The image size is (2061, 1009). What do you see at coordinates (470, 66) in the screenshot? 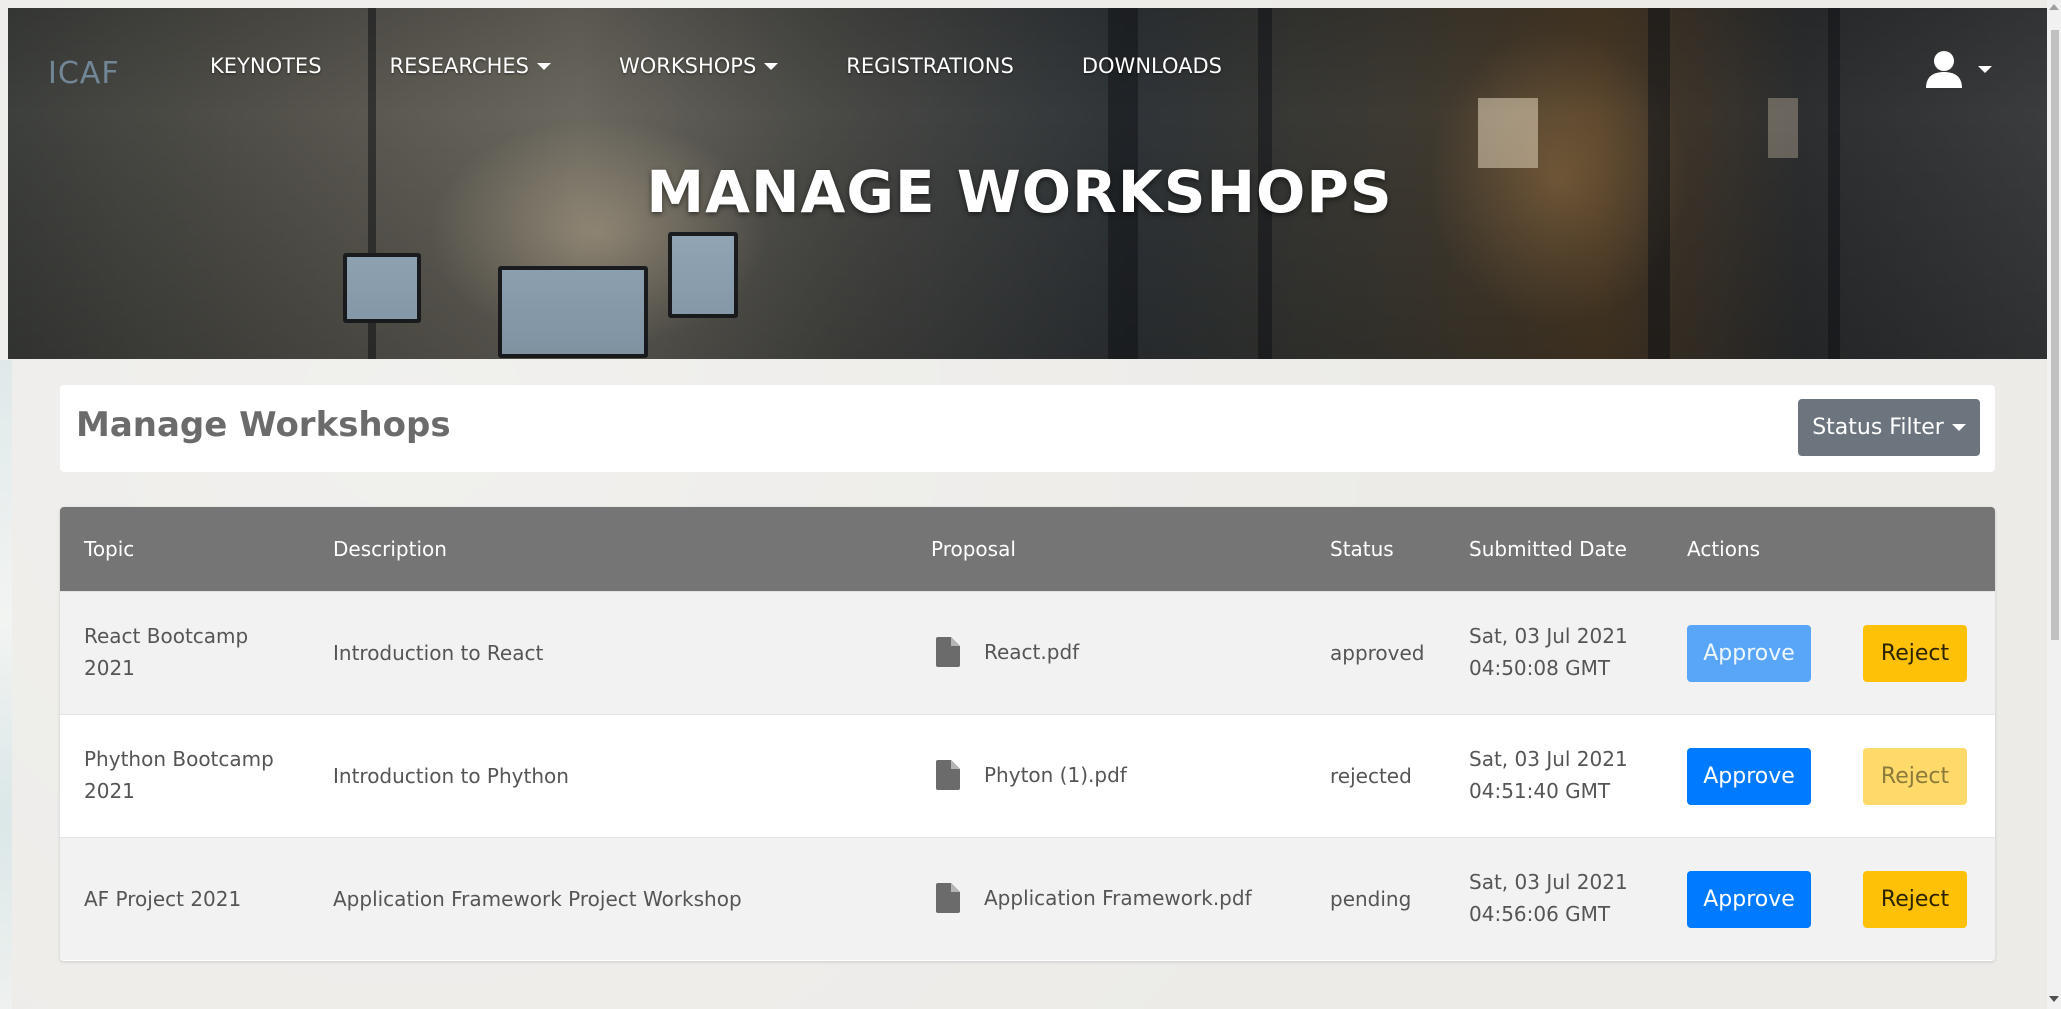
I see `nav-item-researches: RESEARCHES` at bounding box center [470, 66].